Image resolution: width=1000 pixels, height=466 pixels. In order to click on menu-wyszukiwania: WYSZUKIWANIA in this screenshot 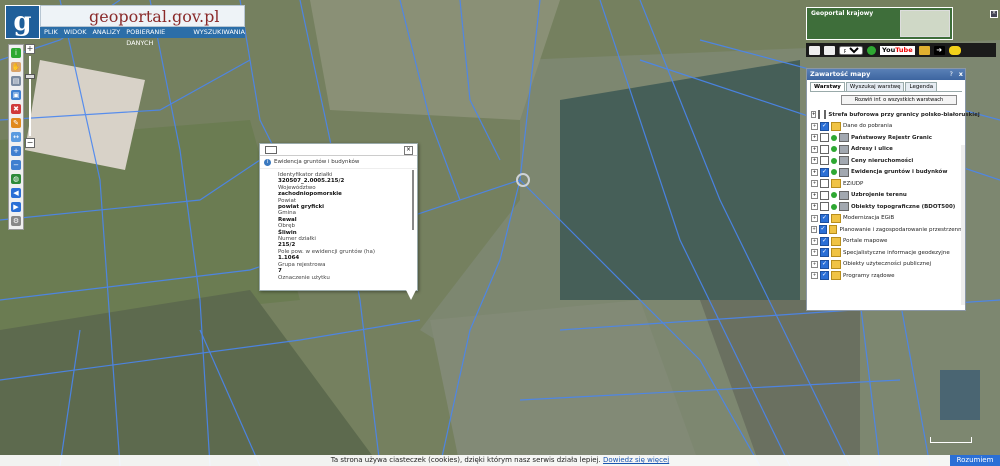, I will do `click(219, 32)`.